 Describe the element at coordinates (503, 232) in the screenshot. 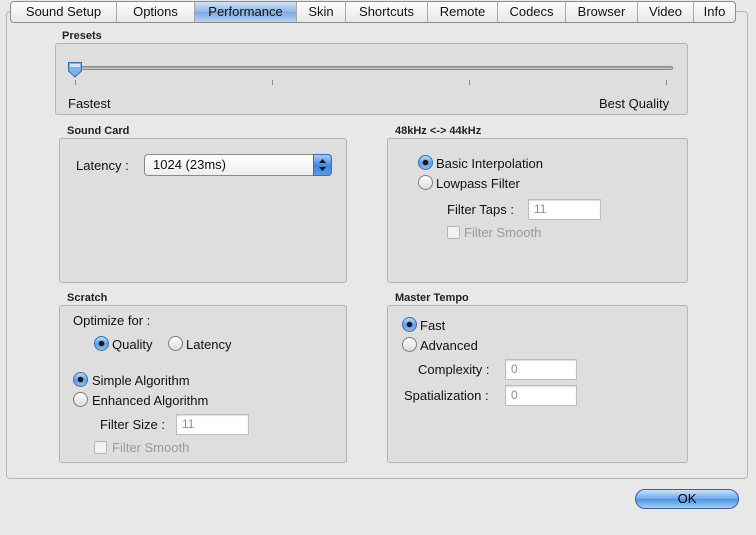

I see `filter-smooth-label: Filter Smooth` at that location.